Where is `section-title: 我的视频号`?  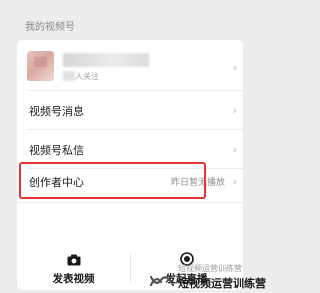
section-title: 我的视频号 is located at coordinates (50, 27).